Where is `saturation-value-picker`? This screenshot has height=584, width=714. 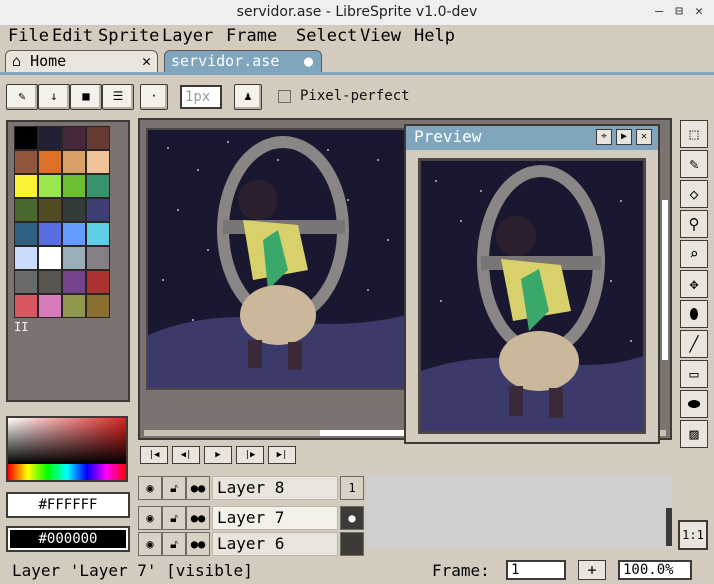
saturation-value-picker is located at coordinates (67, 441).